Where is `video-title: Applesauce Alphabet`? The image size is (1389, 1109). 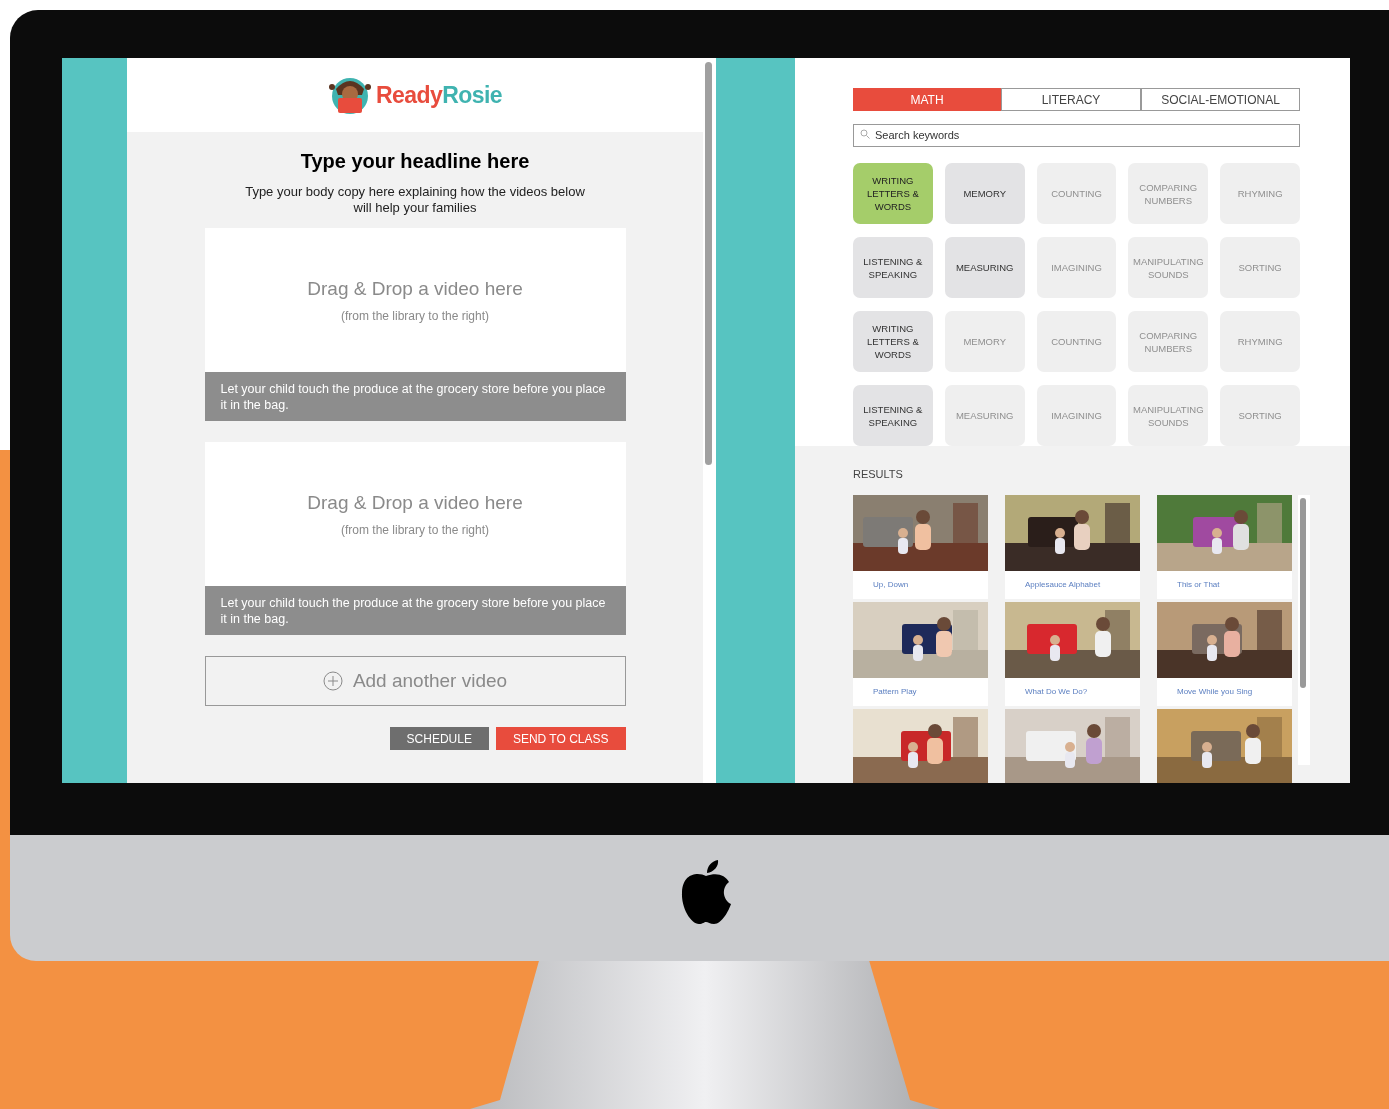
video-title: Applesauce Alphabet is located at coordinates (1063, 584).